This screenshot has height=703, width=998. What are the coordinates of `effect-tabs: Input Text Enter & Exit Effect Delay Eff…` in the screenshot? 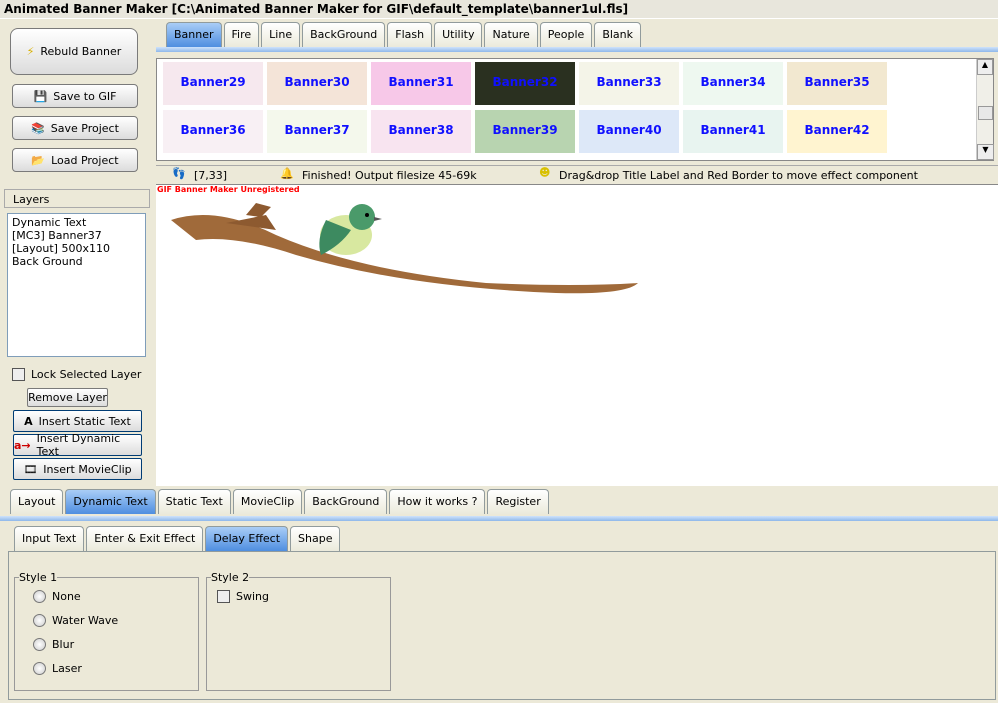 It's located at (178, 538).